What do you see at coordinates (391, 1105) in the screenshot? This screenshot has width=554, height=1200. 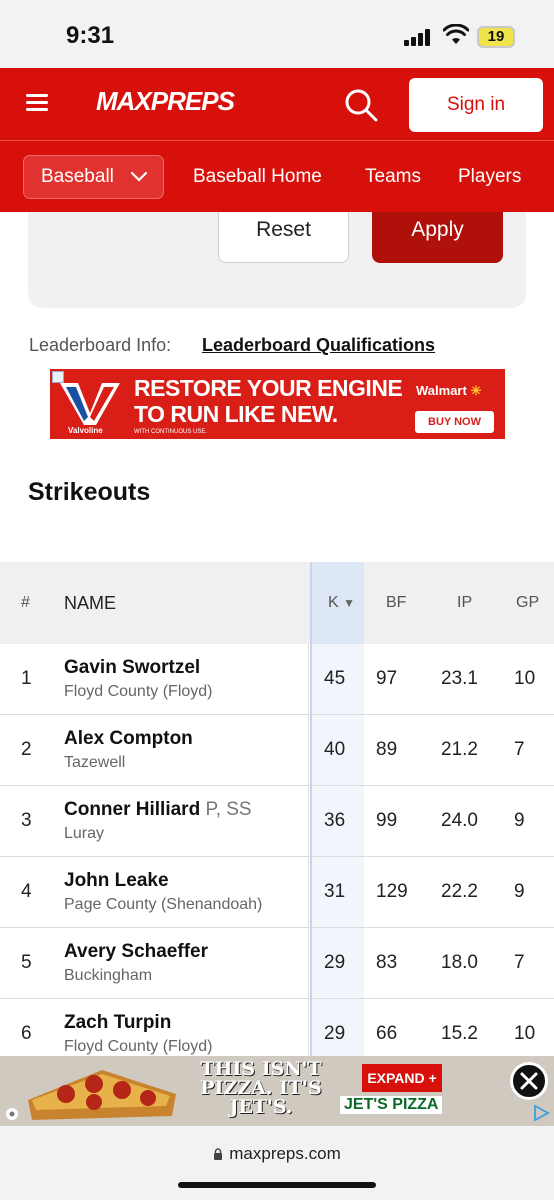 I see `jets-pizza-logo: JET'S PIZZA` at bounding box center [391, 1105].